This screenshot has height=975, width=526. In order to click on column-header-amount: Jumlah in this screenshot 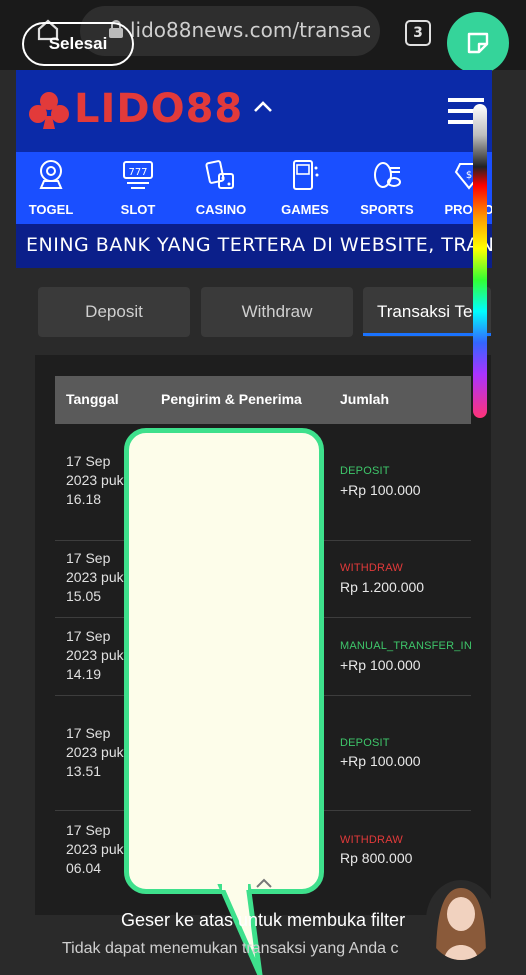, I will do `click(365, 399)`.